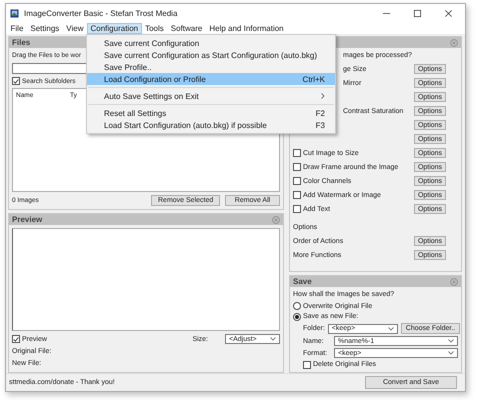 The height and width of the screenshot is (400, 478). I want to click on menu-entry: Save Profile.., so click(211, 67).